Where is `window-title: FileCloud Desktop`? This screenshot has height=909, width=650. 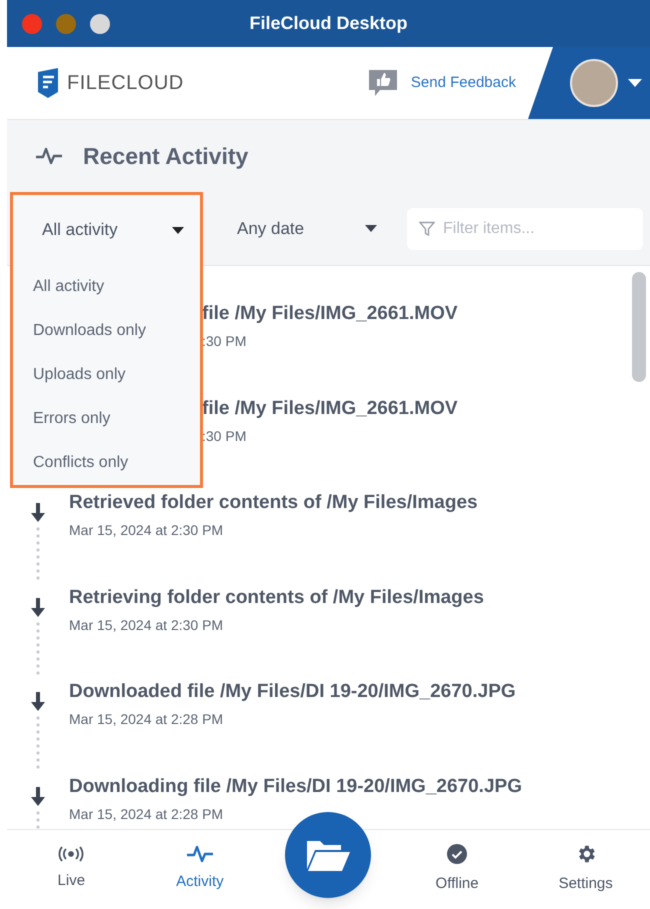 window-title: FileCloud Desktop is located at coordinates (328, 23).